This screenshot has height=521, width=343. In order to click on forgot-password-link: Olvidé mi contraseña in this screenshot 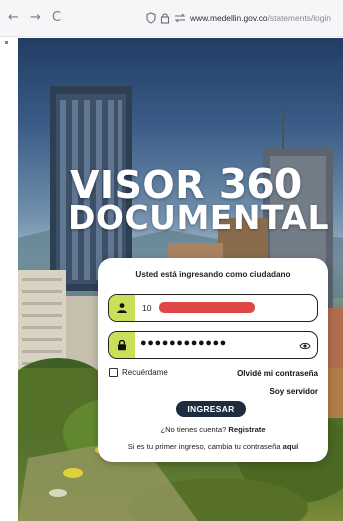, I will do `click(277, 373)`.